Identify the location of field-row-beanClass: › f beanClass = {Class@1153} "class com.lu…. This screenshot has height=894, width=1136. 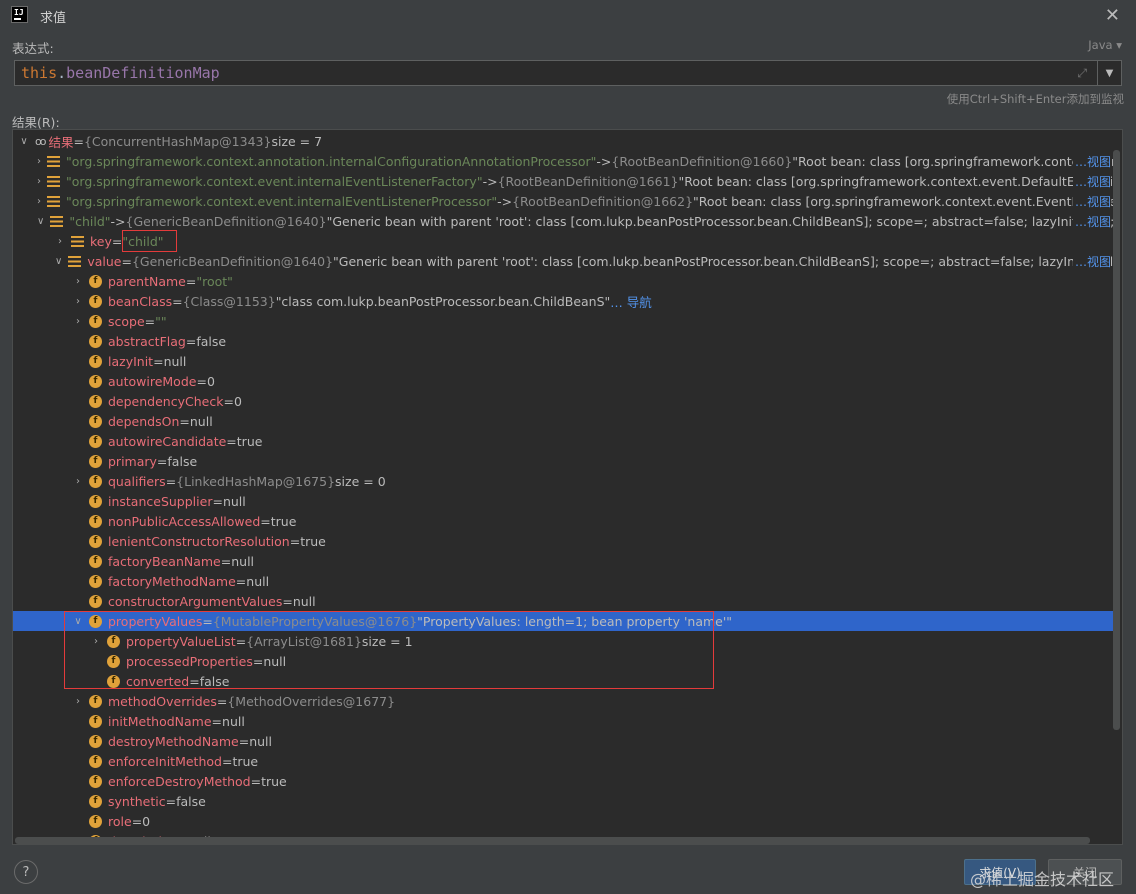
(563, 301).